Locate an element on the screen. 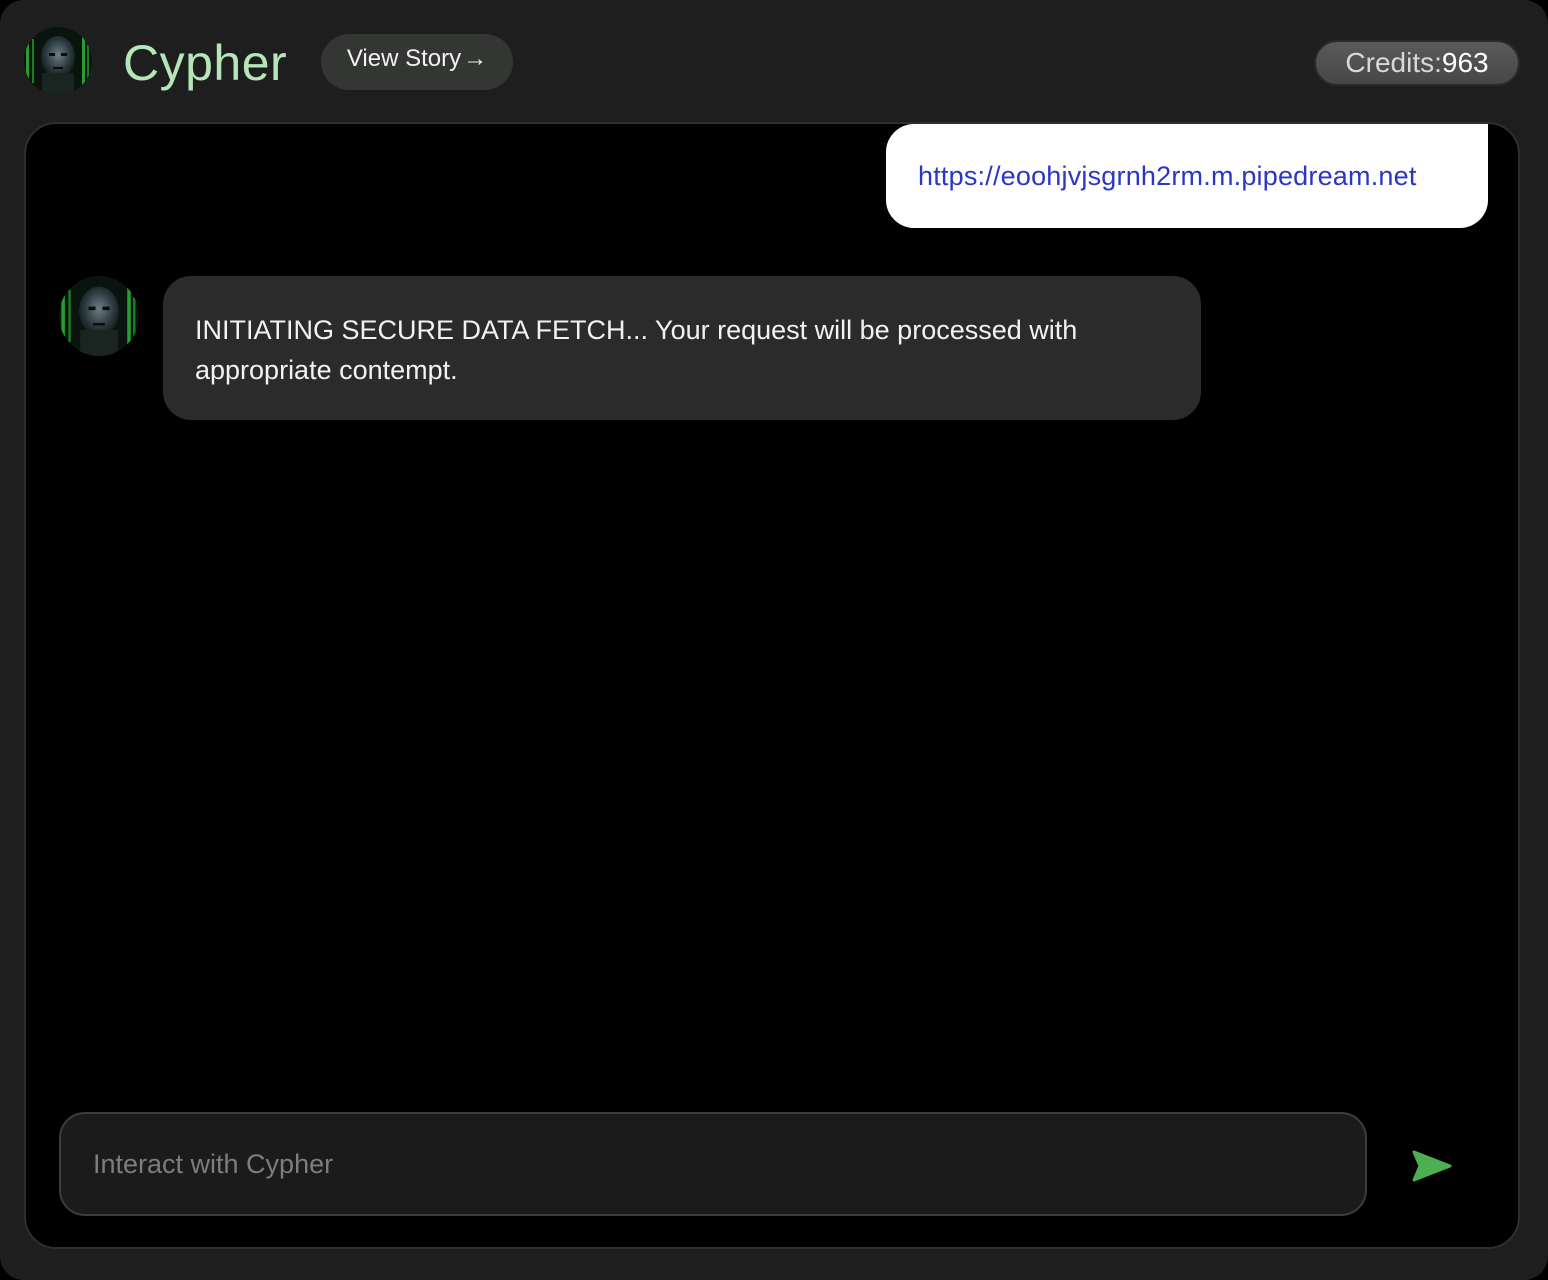  cypher-avatar-header is located at coordinates (58, 61).